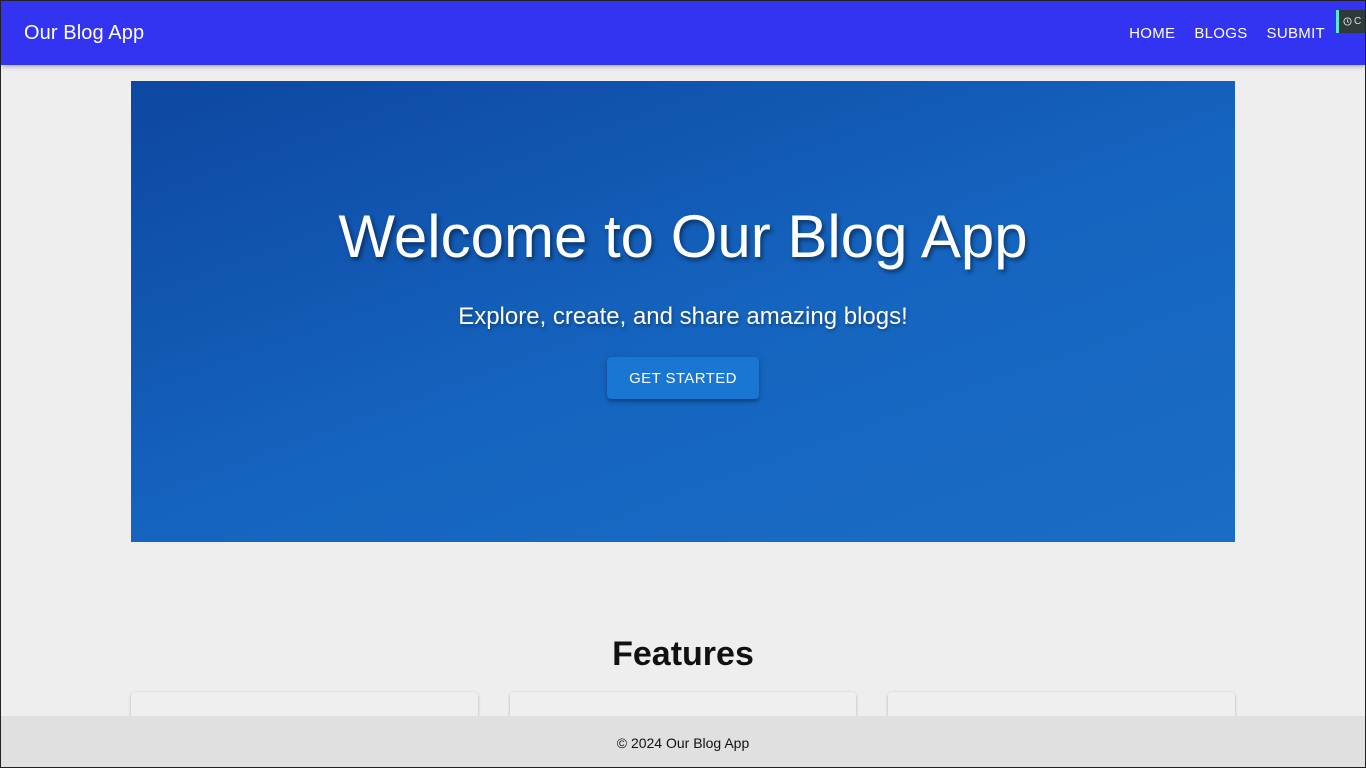 This screenshot has width=1366, height=768. I want to click on main-nav: HOME BLOGS SUBMIT, so click(1227, 33).